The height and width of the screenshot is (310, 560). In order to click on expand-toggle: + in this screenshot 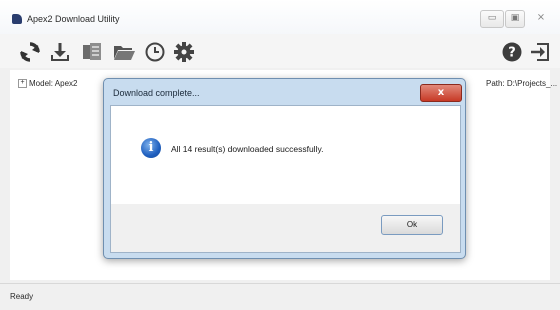, I will do `click(22, 84)`.